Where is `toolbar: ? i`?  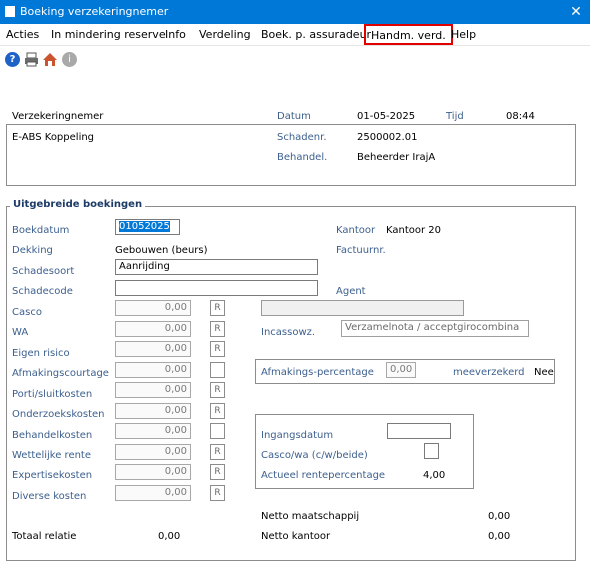
toolbar: ? i is located at coordinates (295, 59).